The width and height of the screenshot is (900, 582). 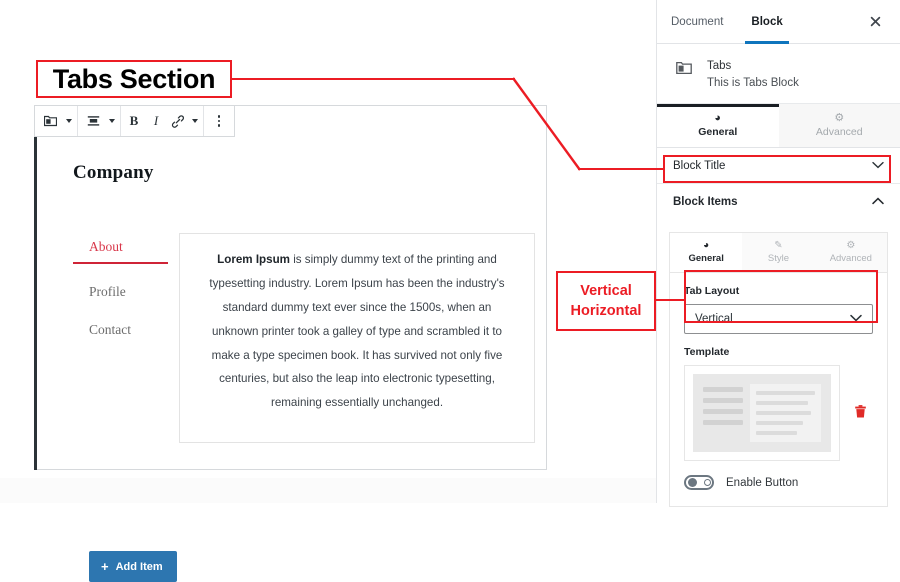 I want to click on tabs-list: About Profile Contact, so click(x=130, y=289).